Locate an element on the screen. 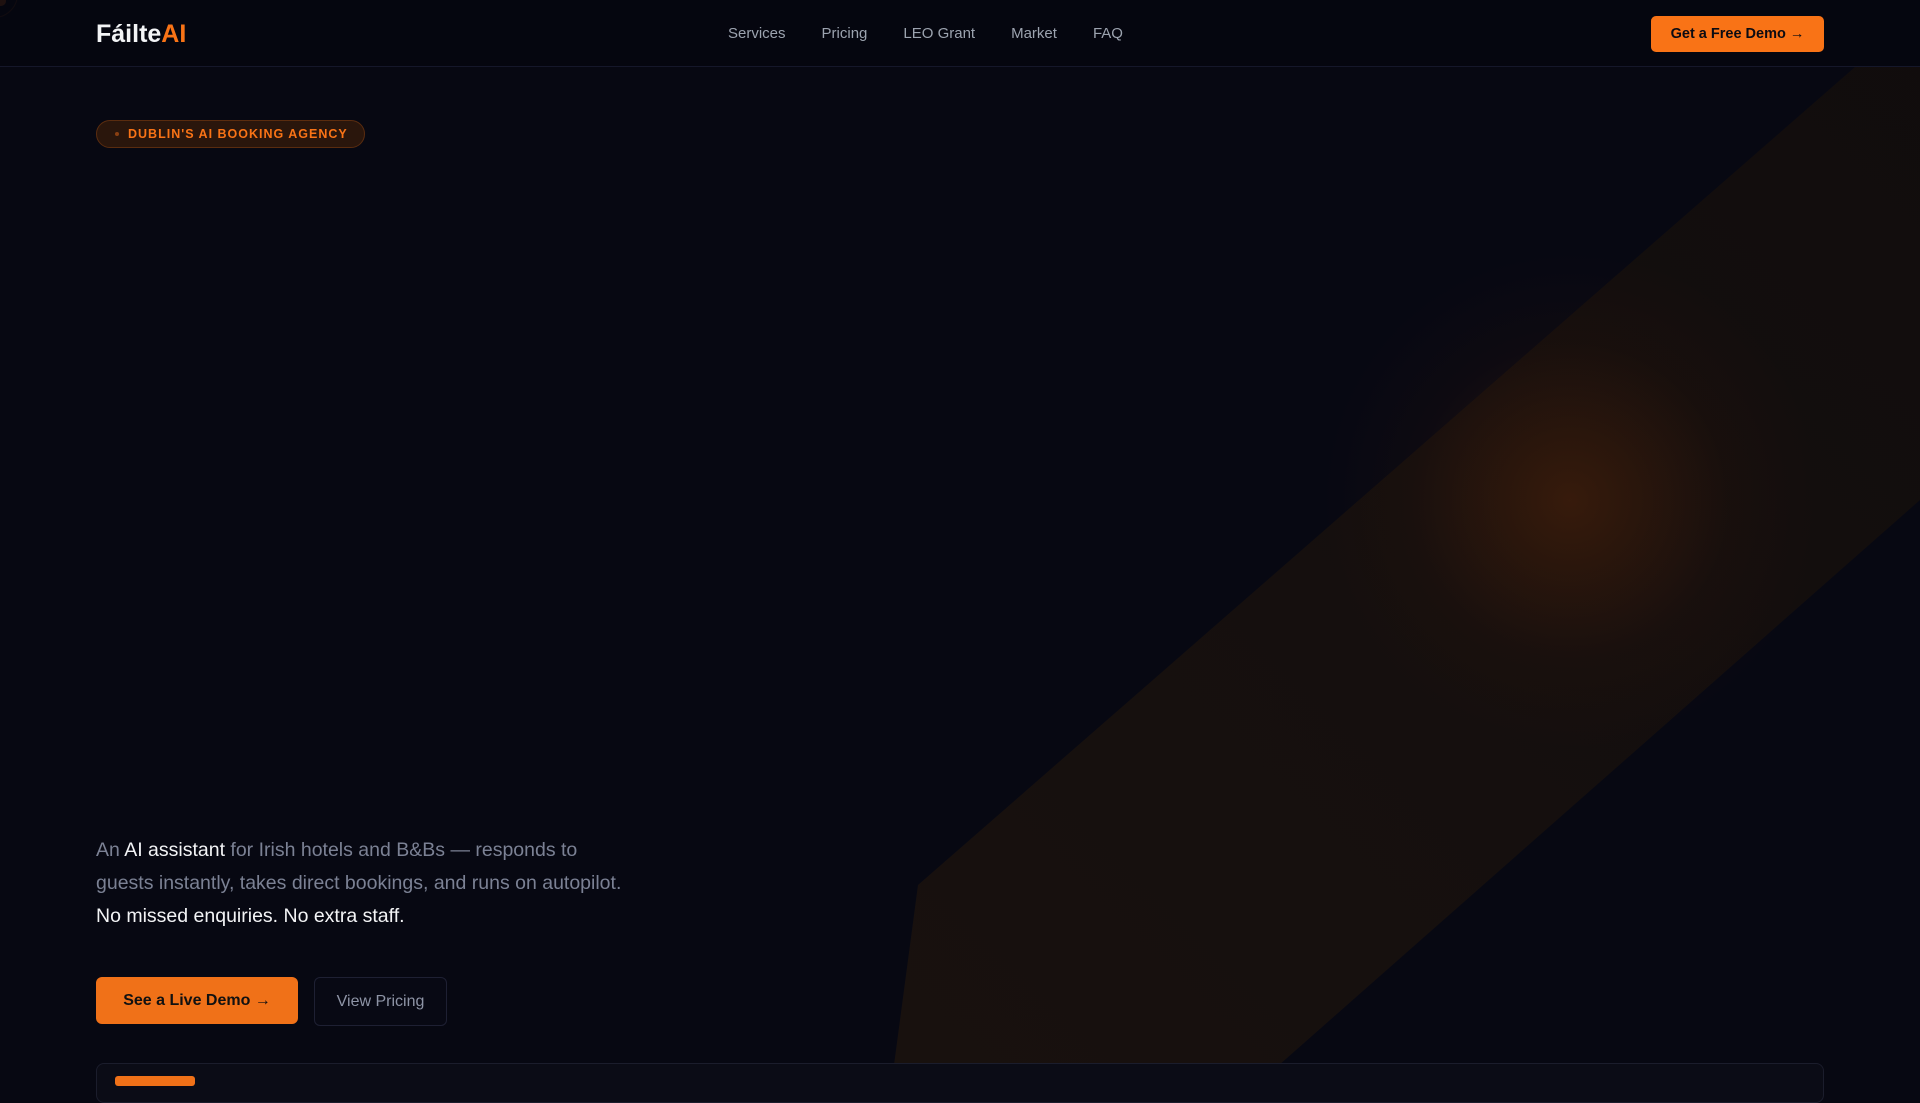 This screenshot has width=1920, height=1103. nav-services: Services is located at coordinates (757, 33).